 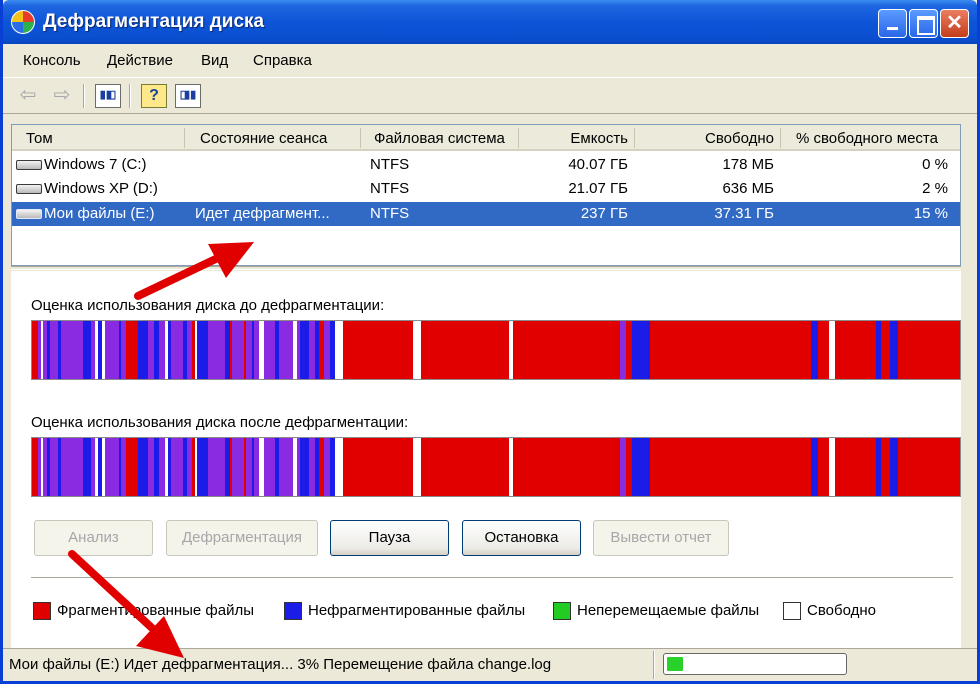 I want to click on menu-view: Вид, so click(x=214, y=60).